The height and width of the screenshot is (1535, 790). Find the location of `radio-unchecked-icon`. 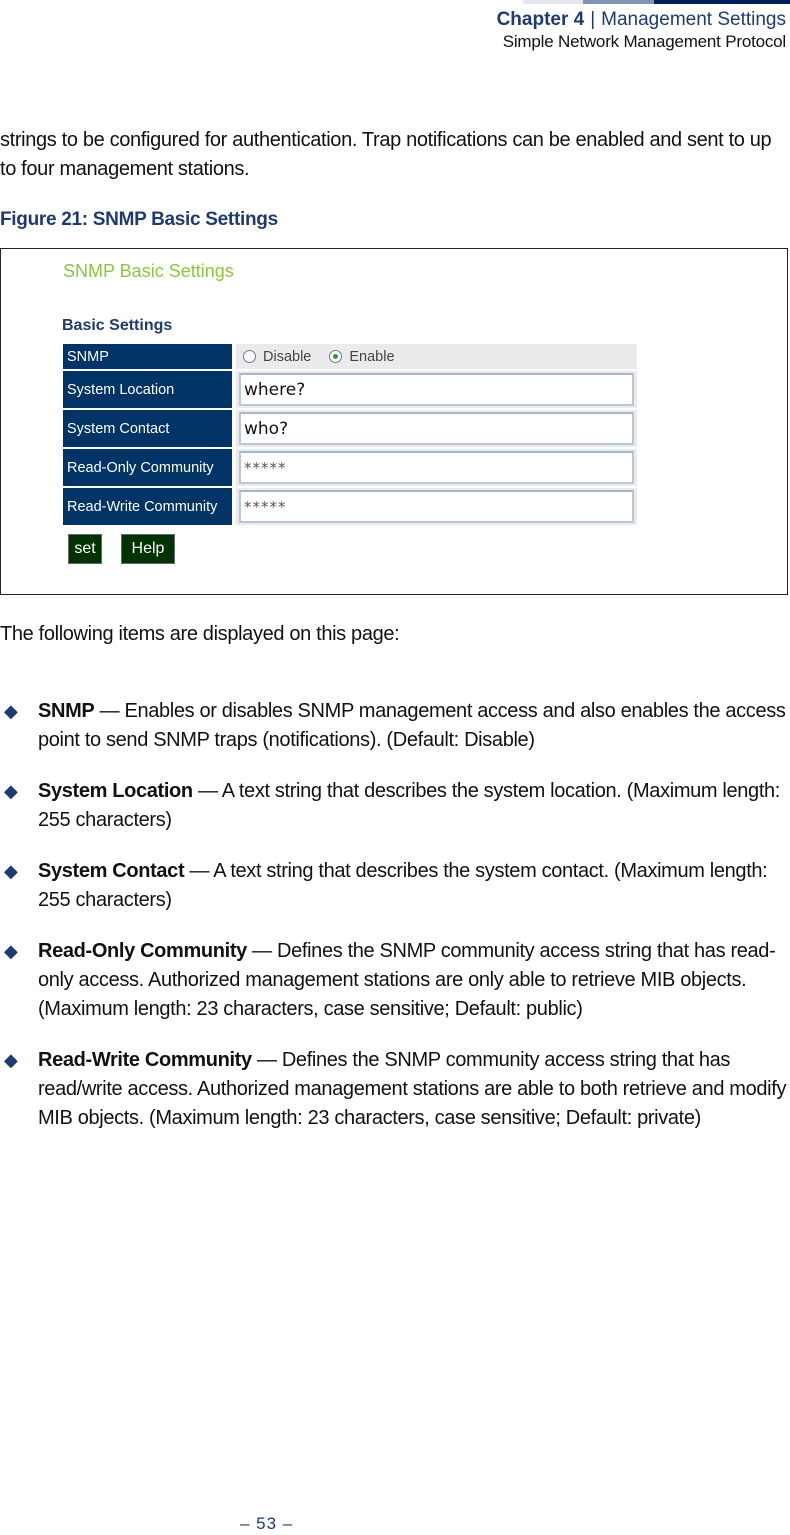

radio-unchecked-icon is located at coordinates (249, 356).